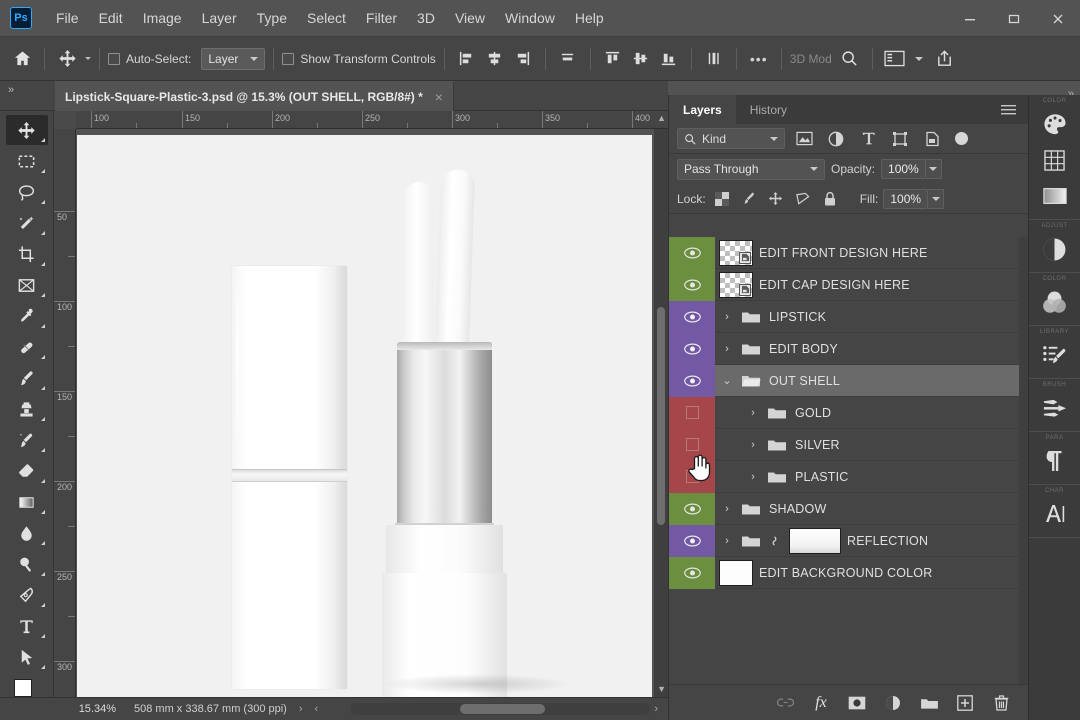  Describe the element at coordinates (114, 58) in the screenshot. I see `auto-select-checkbox` at that location.